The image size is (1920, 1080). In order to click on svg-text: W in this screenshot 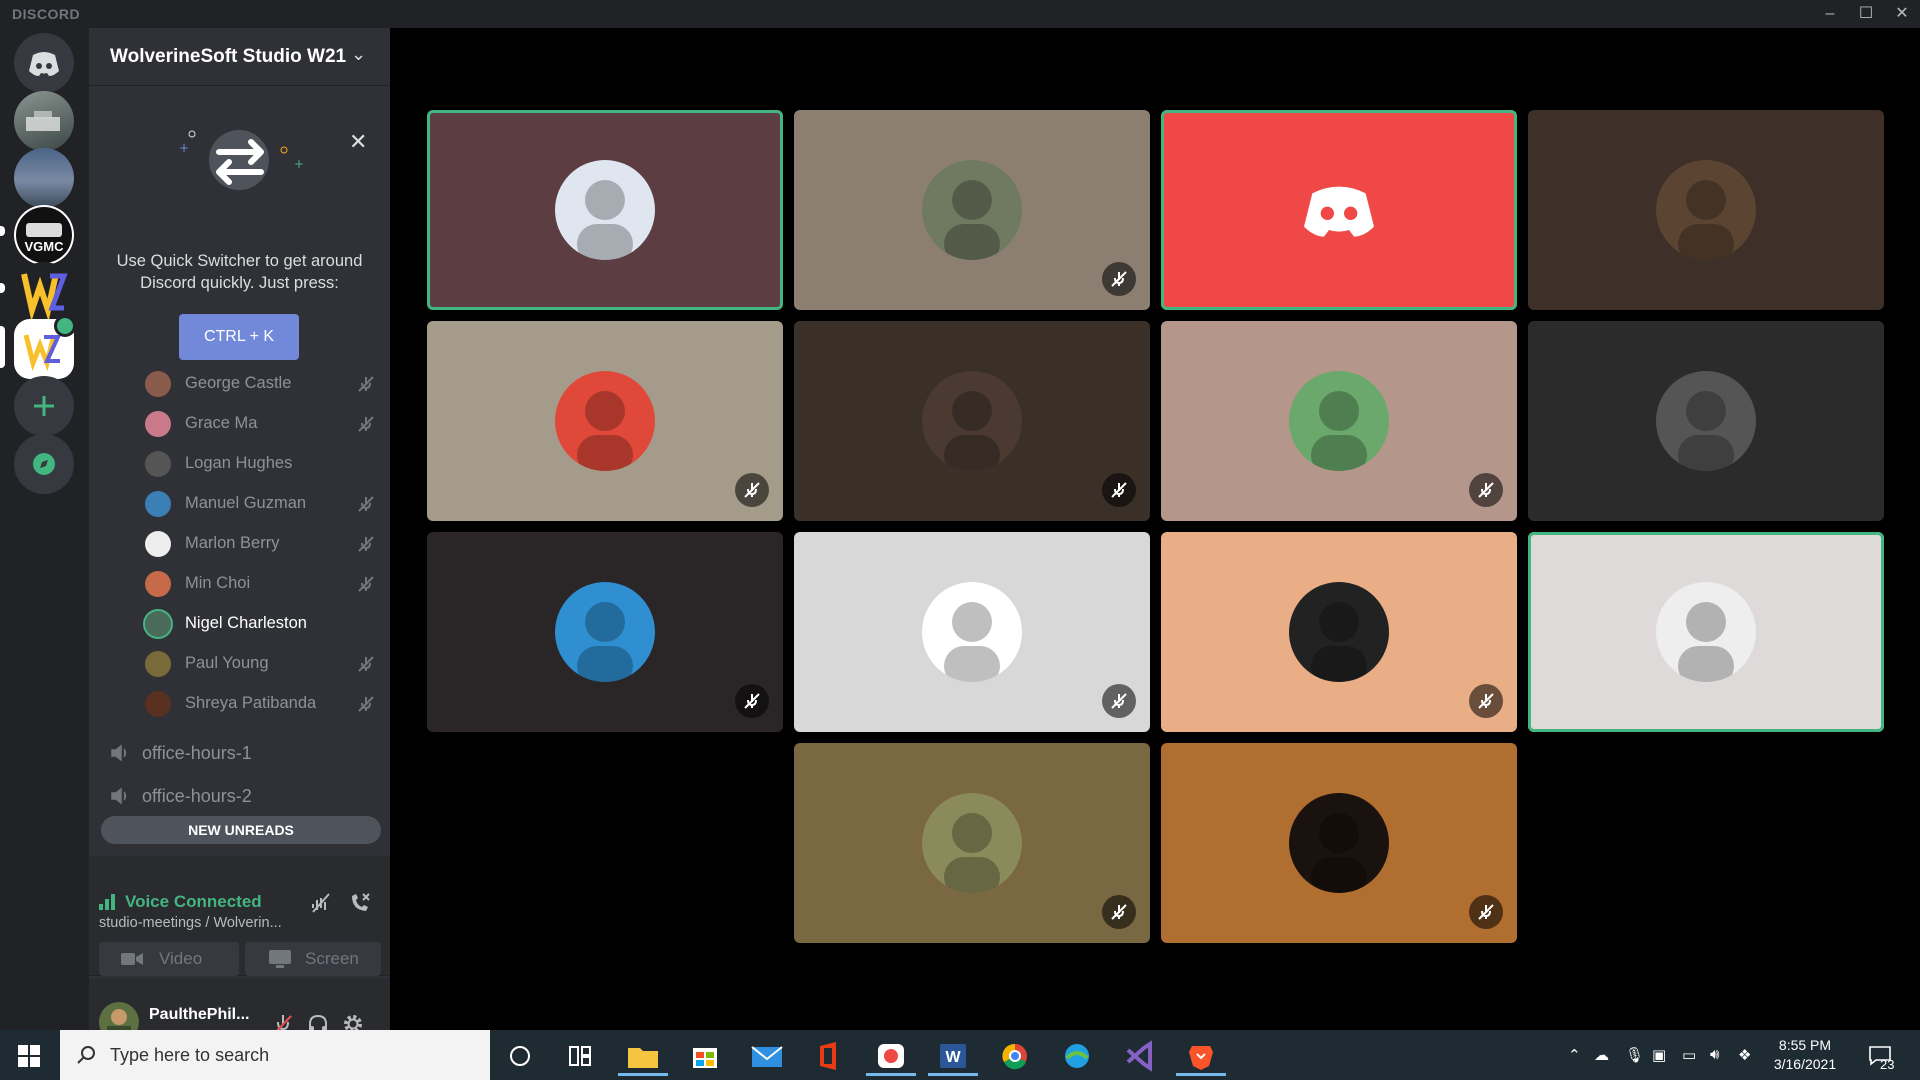, I will do `click(953, 1057)`.